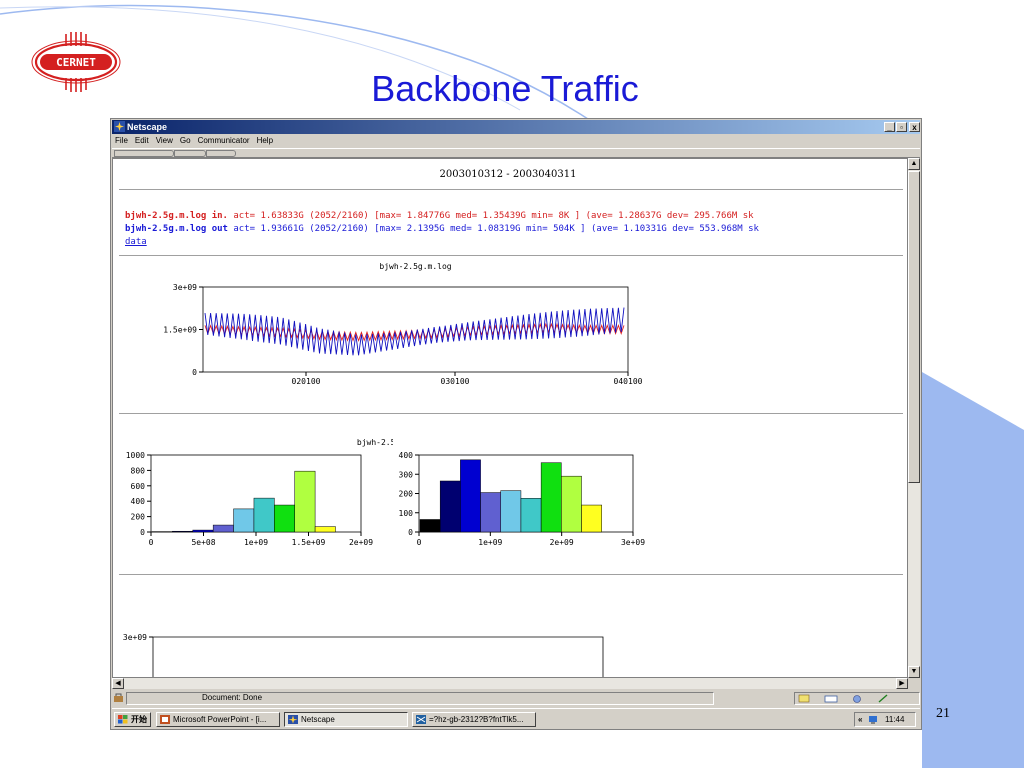 This screenshot has height=768, width=1024. What do you see at coordinates (136, 242) in the screenshot?
I see `data-link: data` at bounding box center [136, 242].